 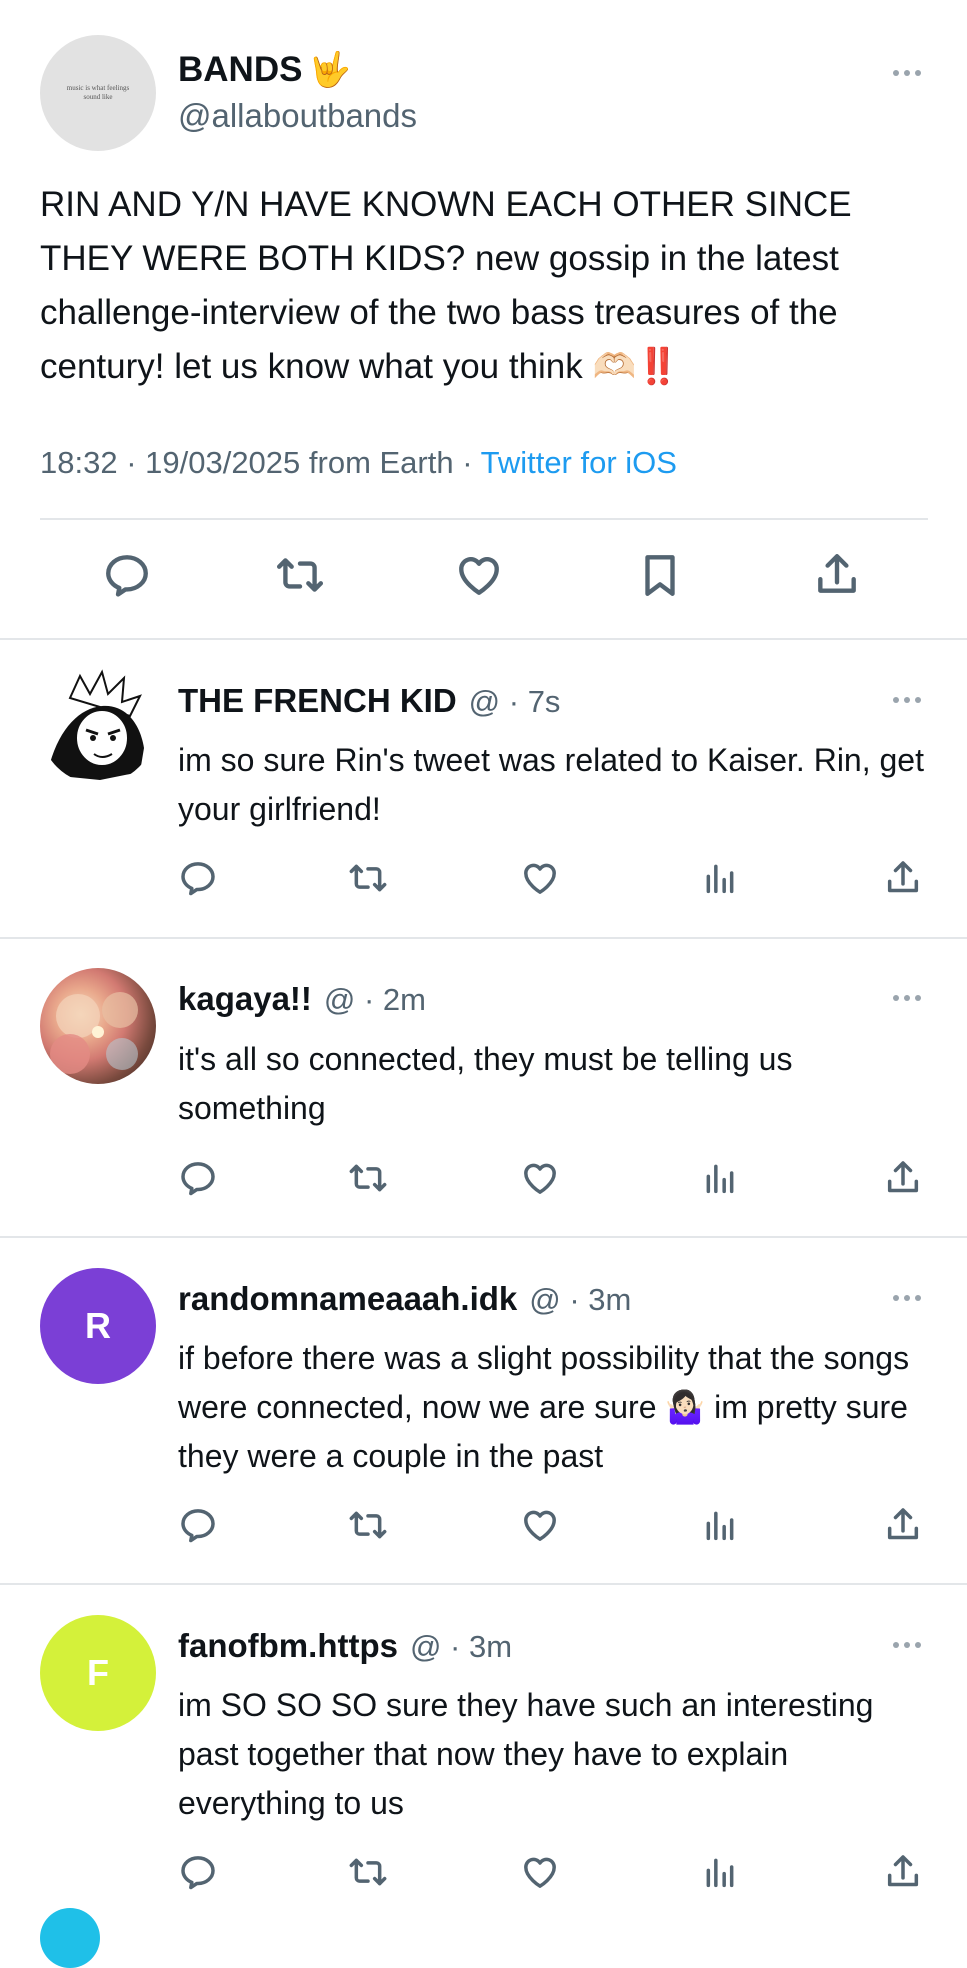 I want to click on author-emoji: 🤟, so click(x=329, y=70).